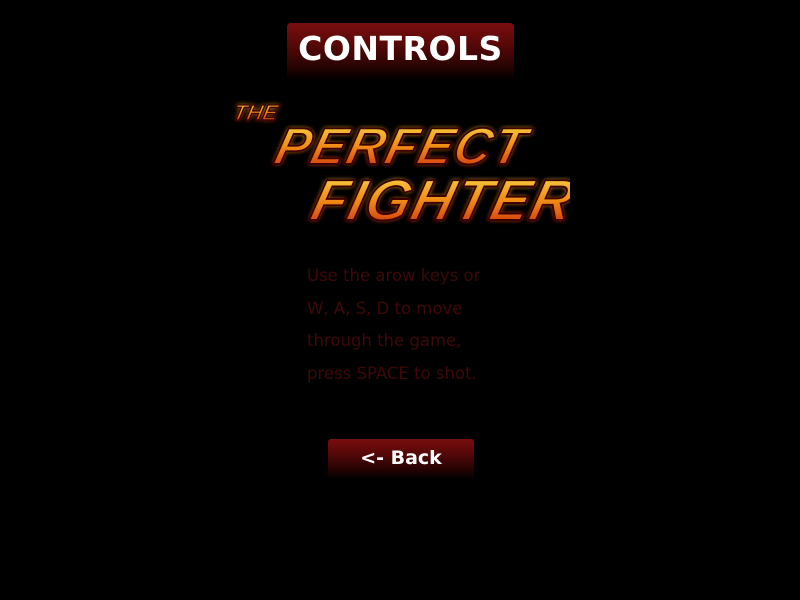  What do you see at coordinates (437, 201) in the screenshot?
I see `logo-fighter: FIGHTER` at bounding box center [437, 201].